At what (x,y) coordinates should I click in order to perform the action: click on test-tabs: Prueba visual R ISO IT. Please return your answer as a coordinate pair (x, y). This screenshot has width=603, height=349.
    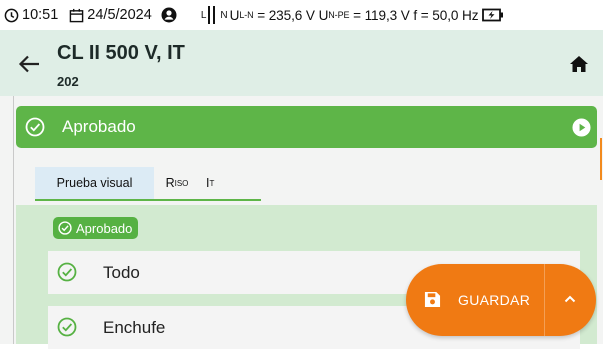
    Looking at the image, I should click on (148, 184).